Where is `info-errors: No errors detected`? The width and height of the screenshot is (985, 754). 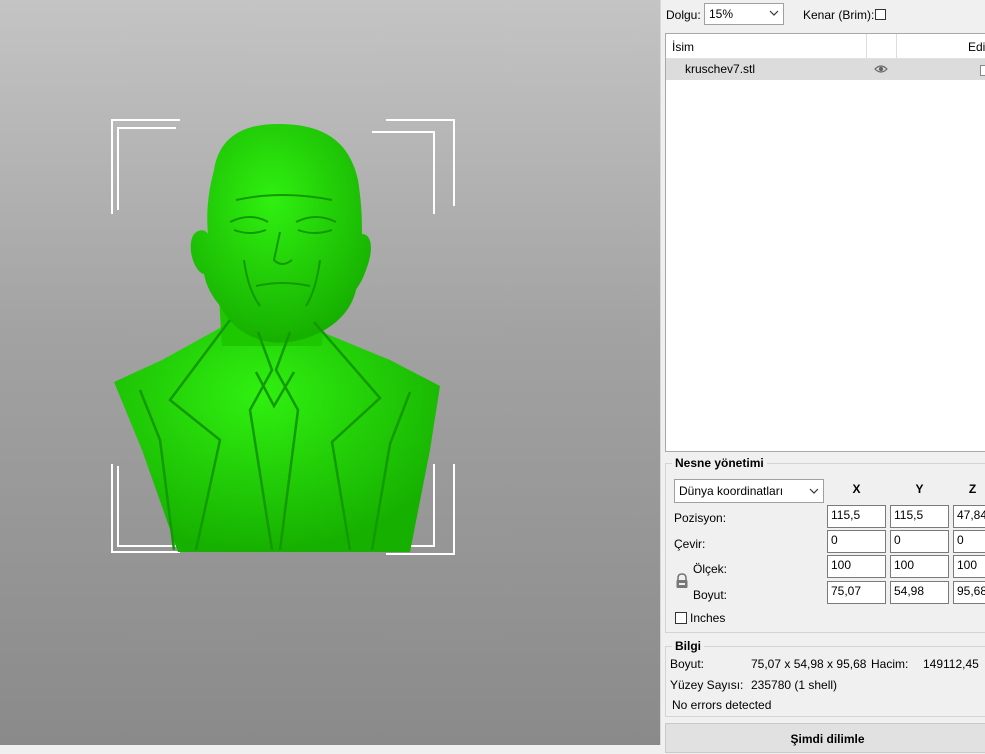
info-errors: No errors detected is located at coordinates (722, 705).